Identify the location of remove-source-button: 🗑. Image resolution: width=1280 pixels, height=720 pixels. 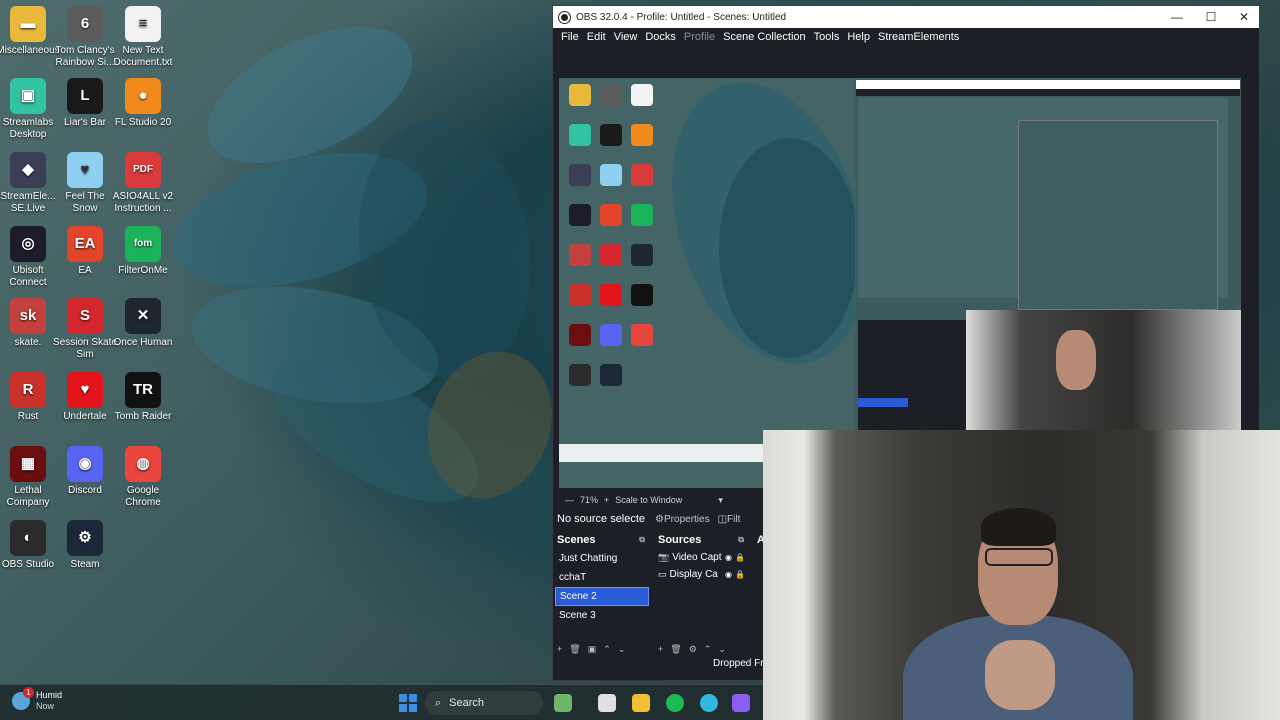
(675, 649).